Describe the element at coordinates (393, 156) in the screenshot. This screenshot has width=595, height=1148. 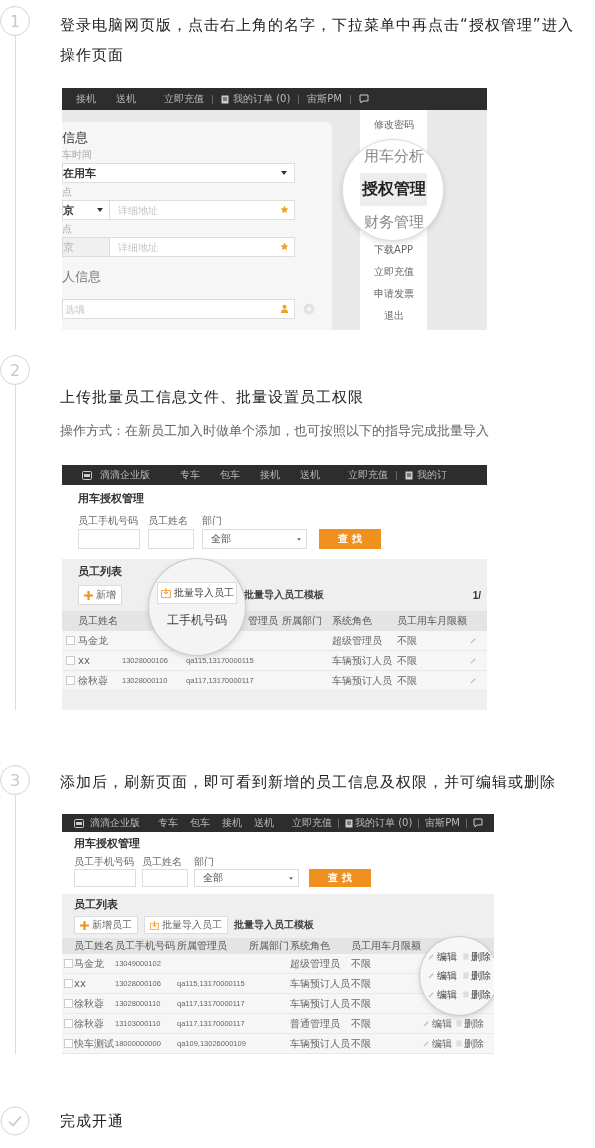
I see `menu-item: 用车分析` at that location.